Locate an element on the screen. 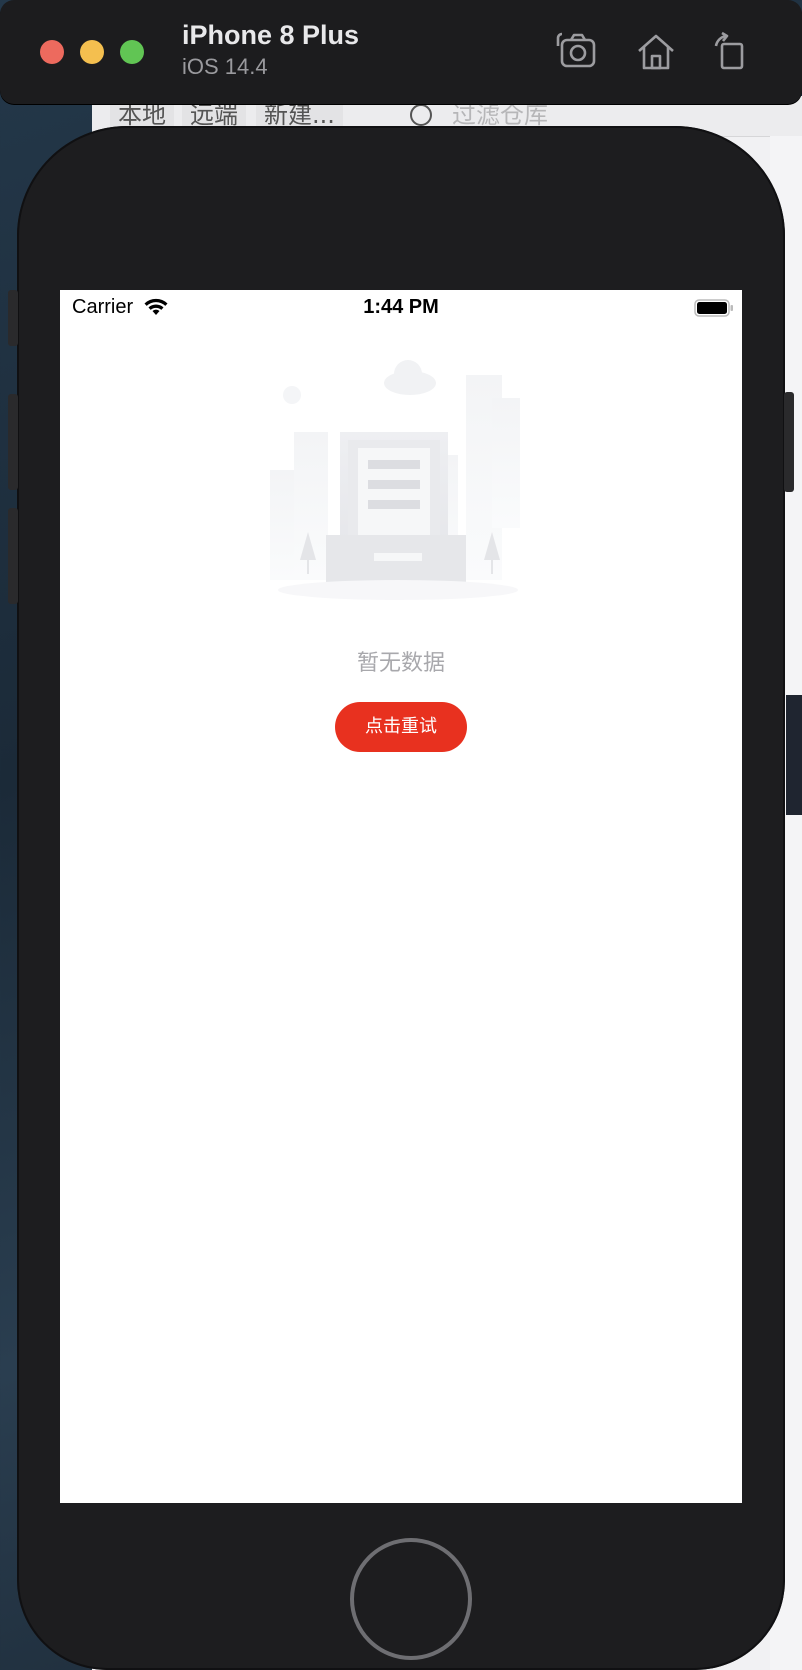  screenshot-icon is located at coordinates (578, 52).